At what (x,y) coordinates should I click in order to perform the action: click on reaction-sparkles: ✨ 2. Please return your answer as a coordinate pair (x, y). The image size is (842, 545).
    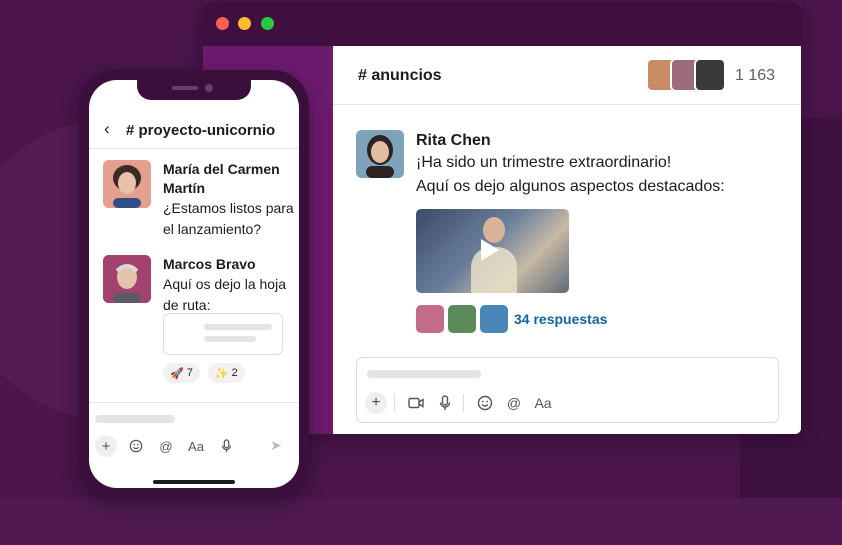
    Looking at the image, I should click on (226, 373).